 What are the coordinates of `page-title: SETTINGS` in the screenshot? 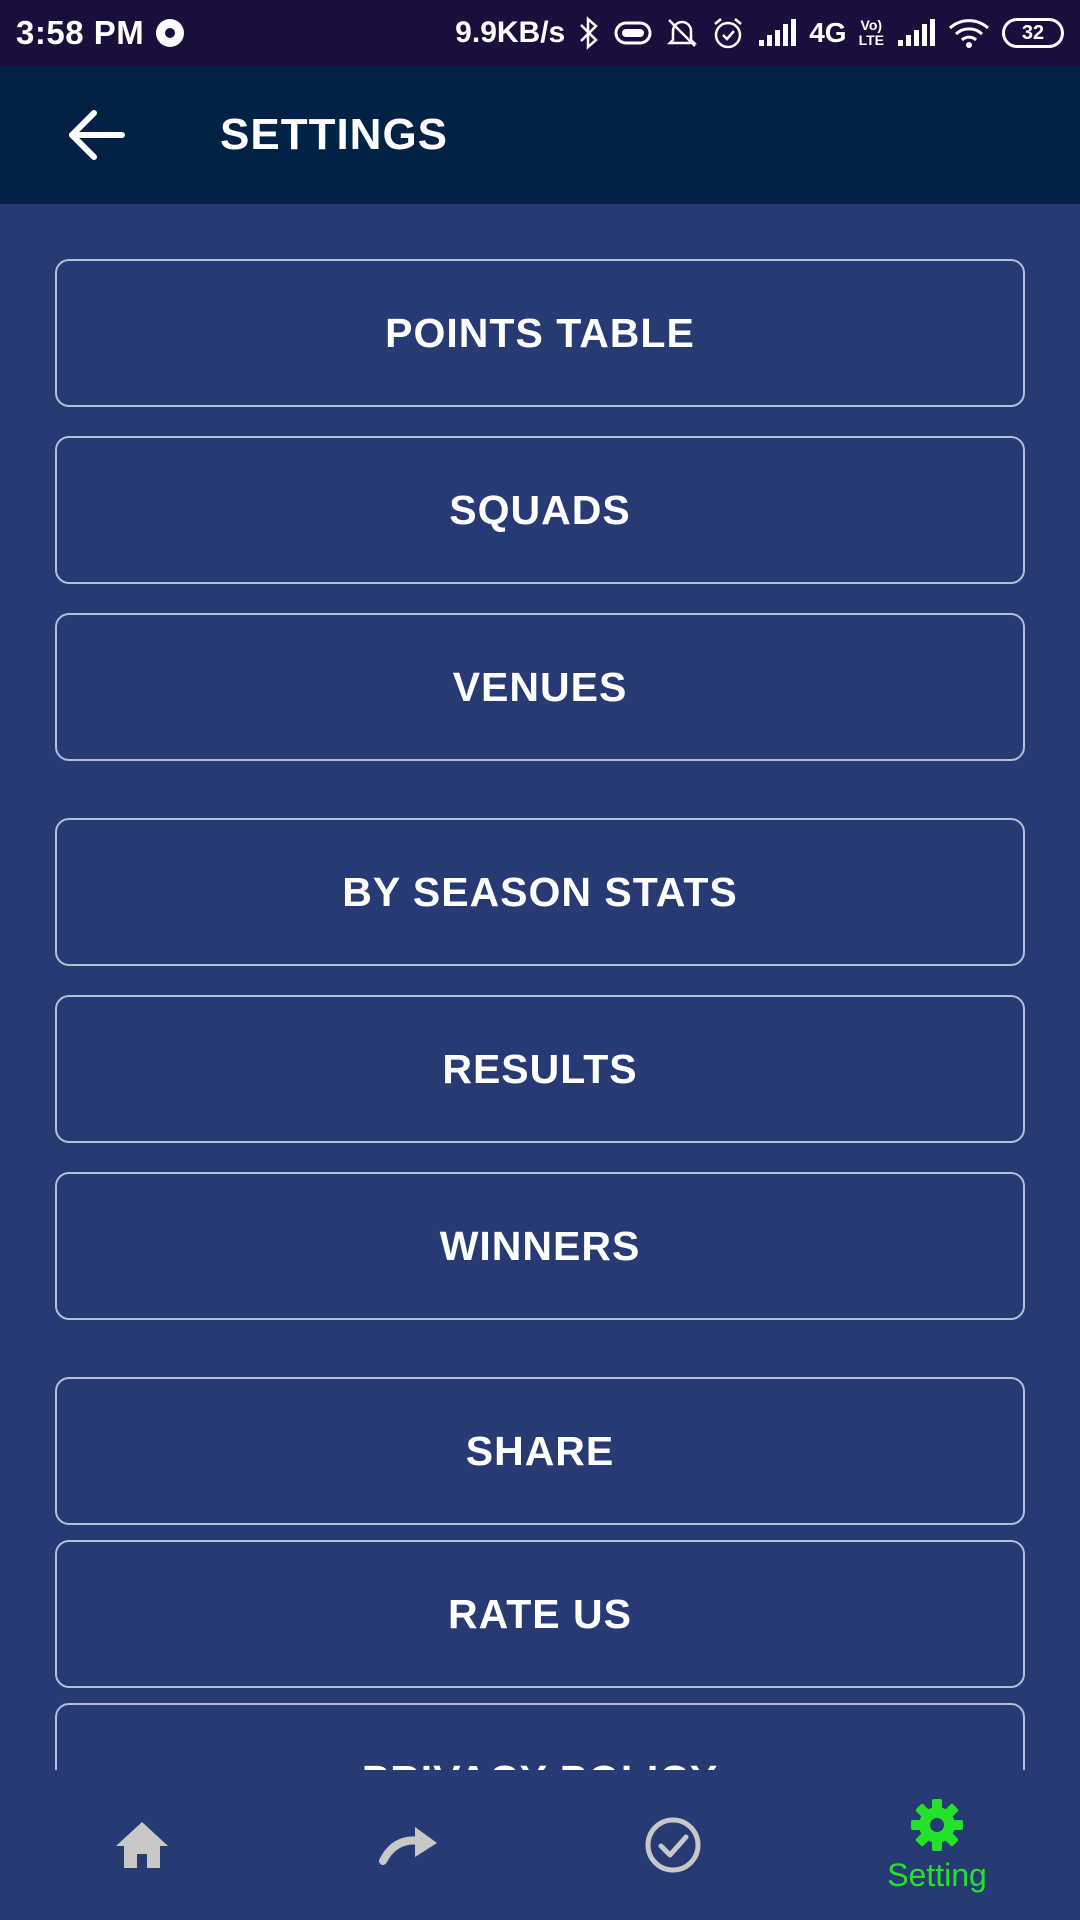 It's located at (334, 134).